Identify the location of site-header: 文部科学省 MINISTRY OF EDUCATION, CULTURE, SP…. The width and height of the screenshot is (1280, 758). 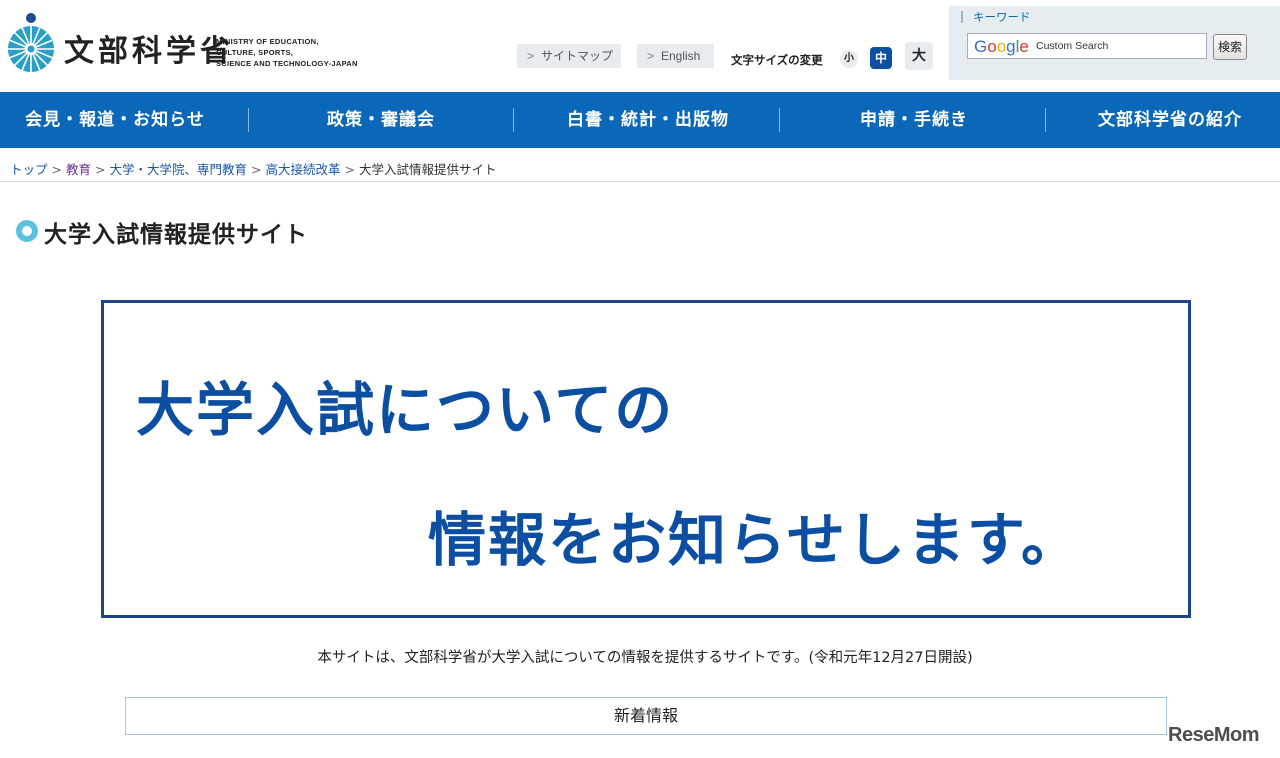
(640, 46).